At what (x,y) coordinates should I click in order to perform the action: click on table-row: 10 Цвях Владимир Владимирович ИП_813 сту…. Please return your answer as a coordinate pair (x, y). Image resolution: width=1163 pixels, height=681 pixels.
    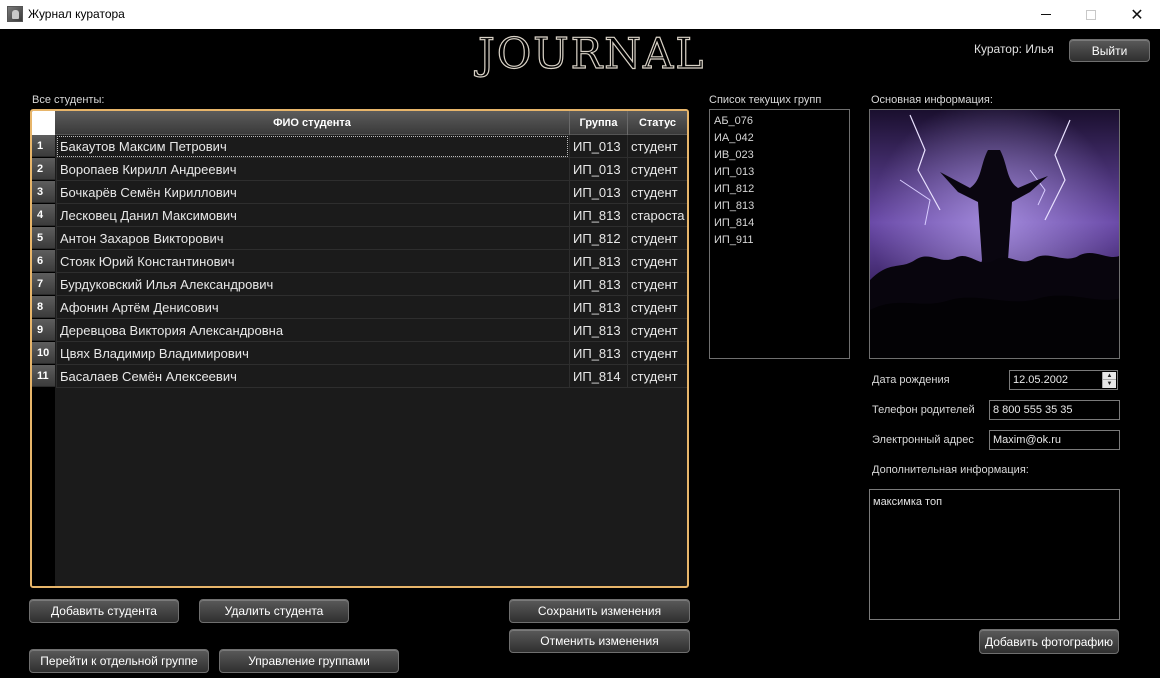
    Looking at the image, I should click on (359, 353).